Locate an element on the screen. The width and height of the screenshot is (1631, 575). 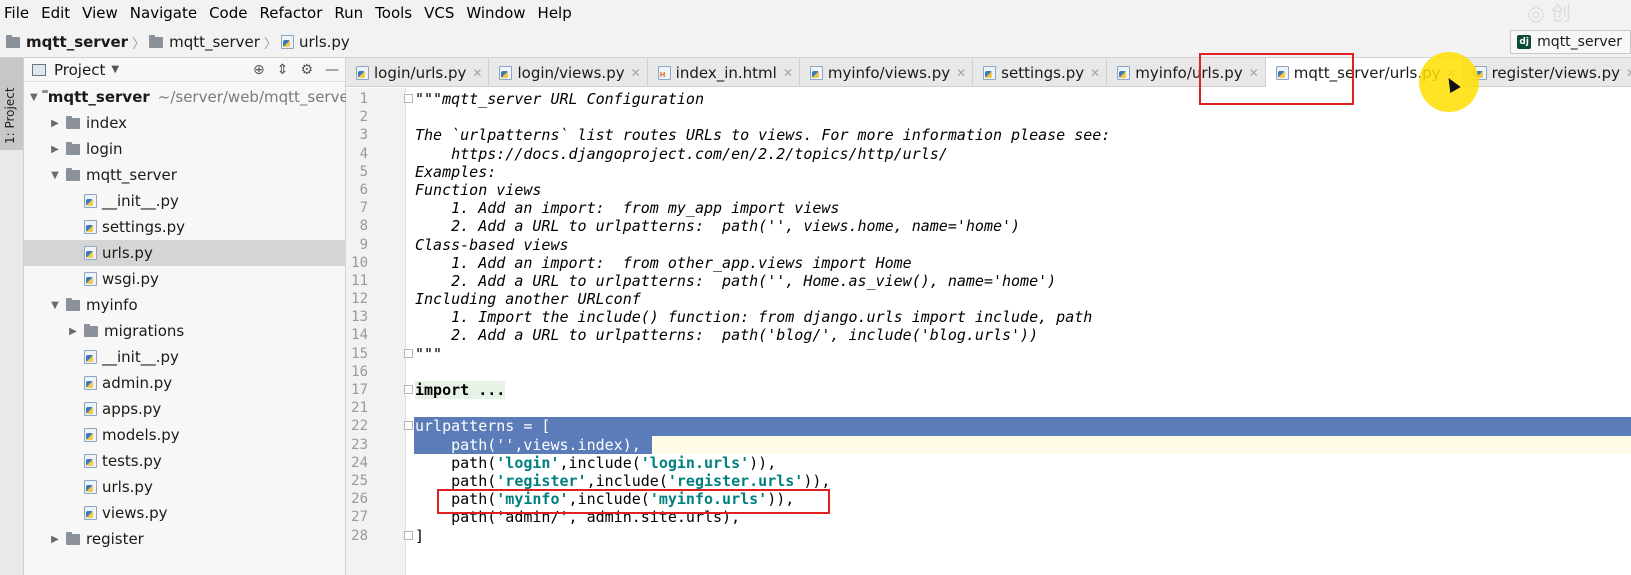
menu-item-window: Window is located at coordinates (495, 13).